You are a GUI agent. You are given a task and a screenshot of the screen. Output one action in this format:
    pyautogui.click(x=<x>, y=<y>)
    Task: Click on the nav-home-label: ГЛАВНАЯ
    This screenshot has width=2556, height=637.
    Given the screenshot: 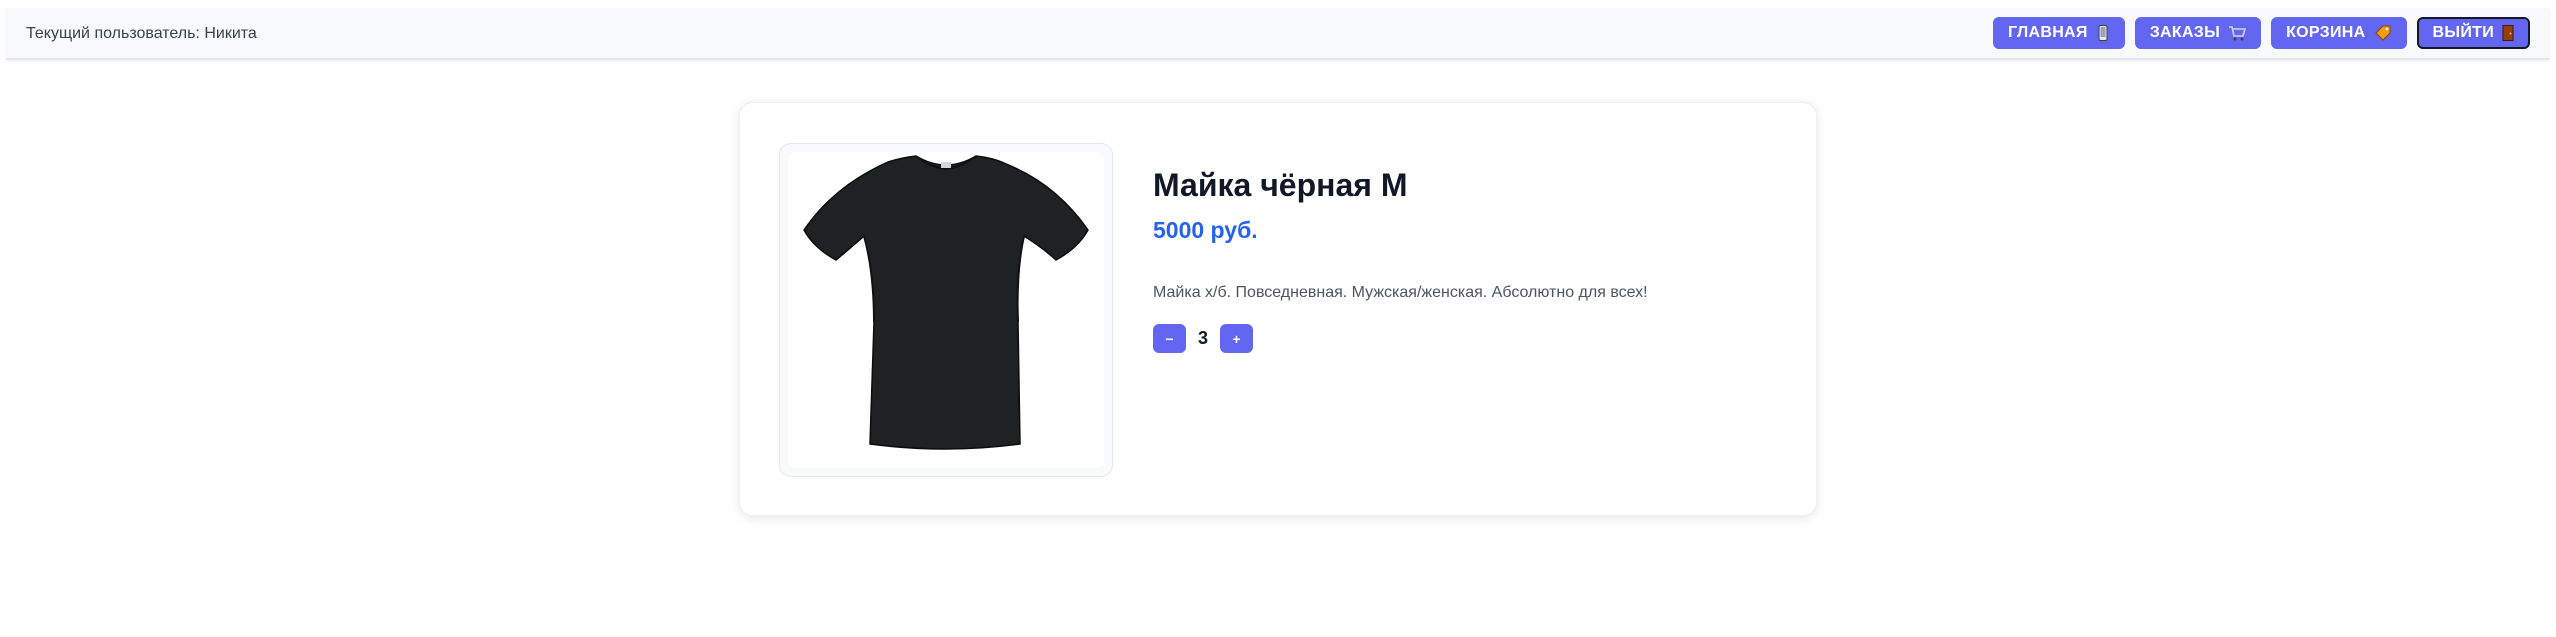 What is the action you would take?
    pyautogui.click(x=2047, y=32)
    